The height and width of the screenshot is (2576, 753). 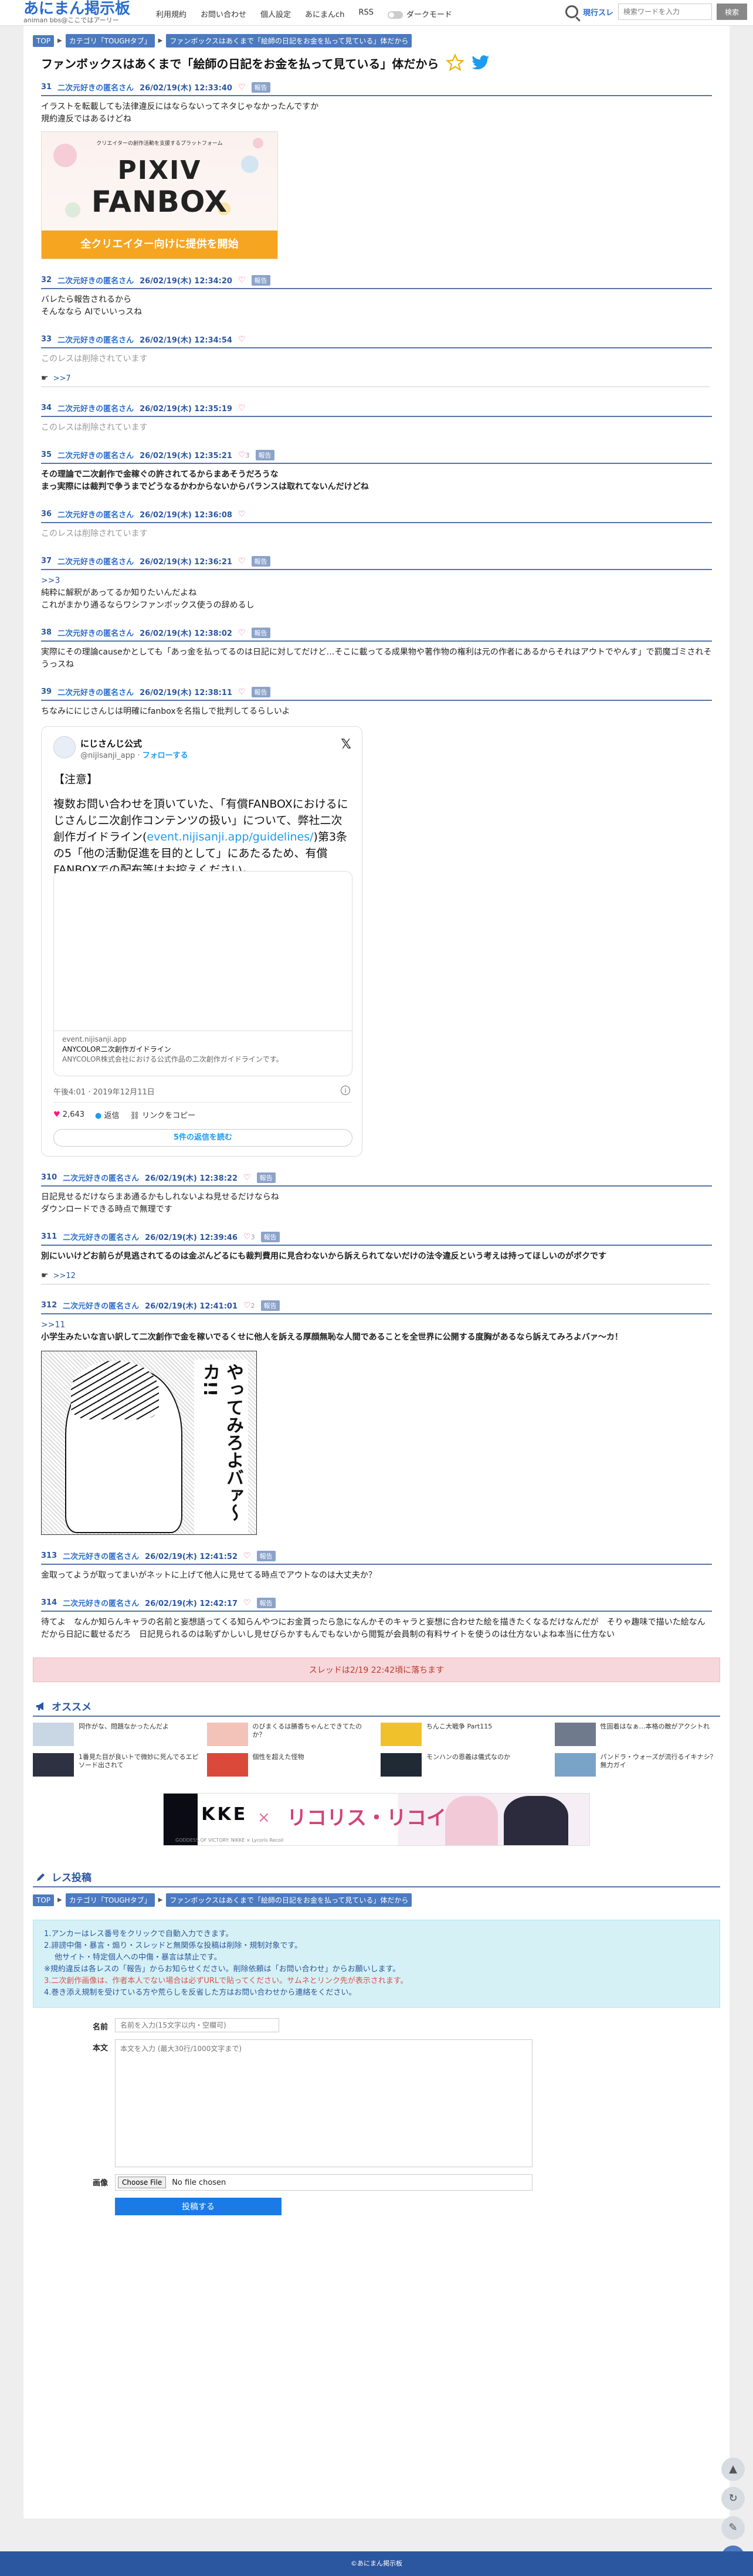 I want to click on tweet-author-name: にじさんじ公式, so click(x=111, y=743).